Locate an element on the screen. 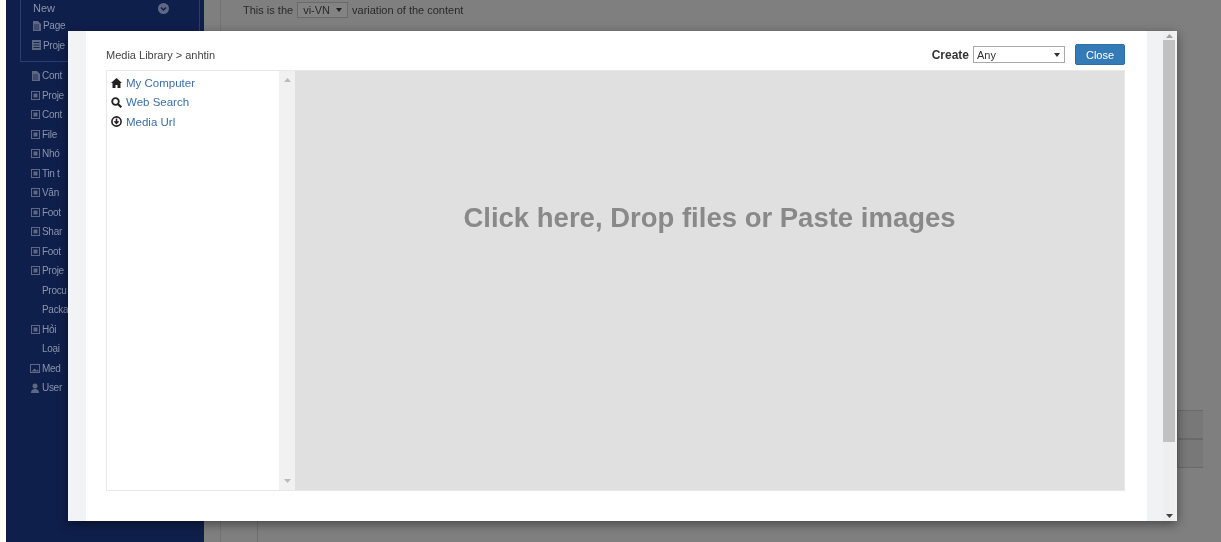  sidebar-item: Hỏi is located at coordinates (49, 329).